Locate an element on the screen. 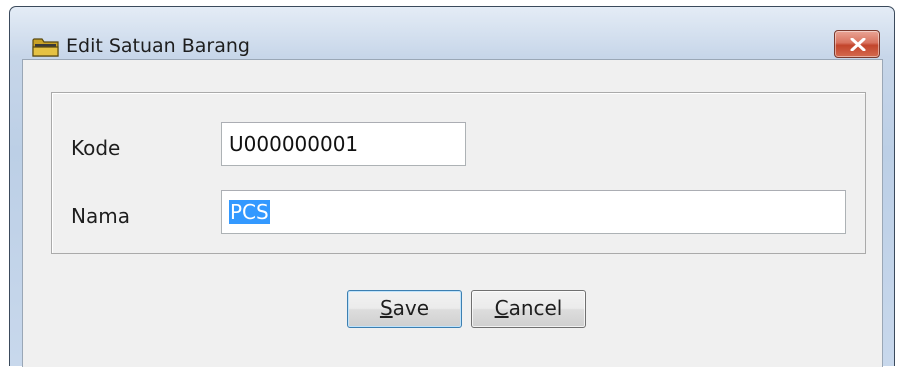 The image size is (898, 367). kode-field: U000000001 is located at coordinates (343, 144).